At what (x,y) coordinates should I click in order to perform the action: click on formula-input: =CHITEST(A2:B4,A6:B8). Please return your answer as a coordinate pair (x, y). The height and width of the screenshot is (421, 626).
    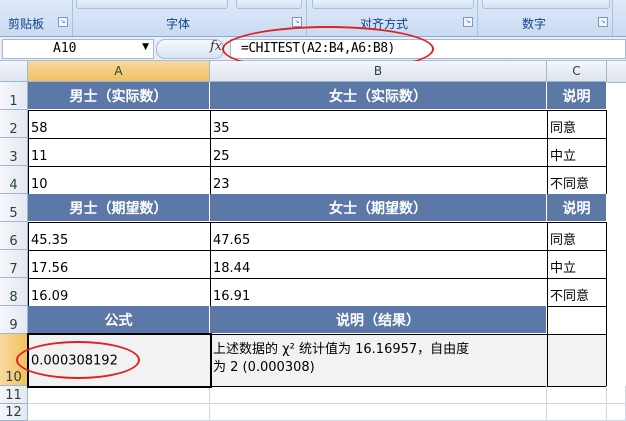
    Looking at the image, I should click on (428, 49).